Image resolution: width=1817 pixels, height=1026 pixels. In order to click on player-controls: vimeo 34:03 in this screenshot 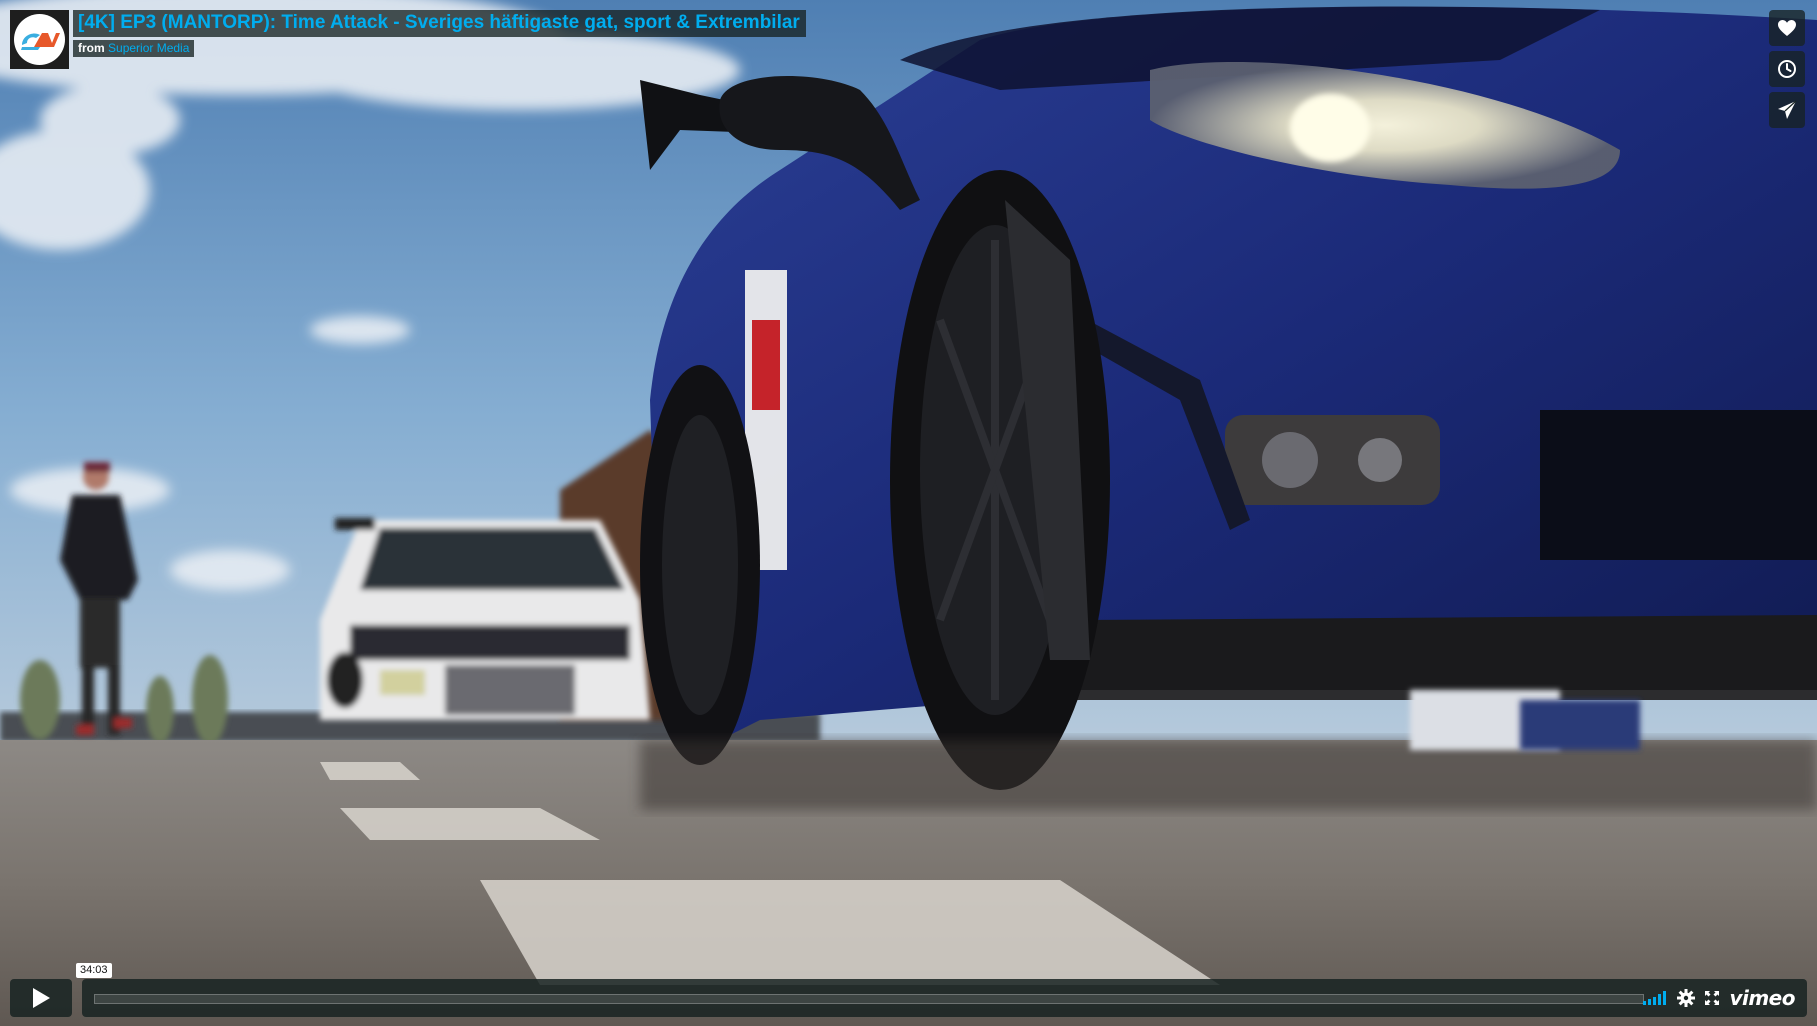, I will do `click(908, 990)`.